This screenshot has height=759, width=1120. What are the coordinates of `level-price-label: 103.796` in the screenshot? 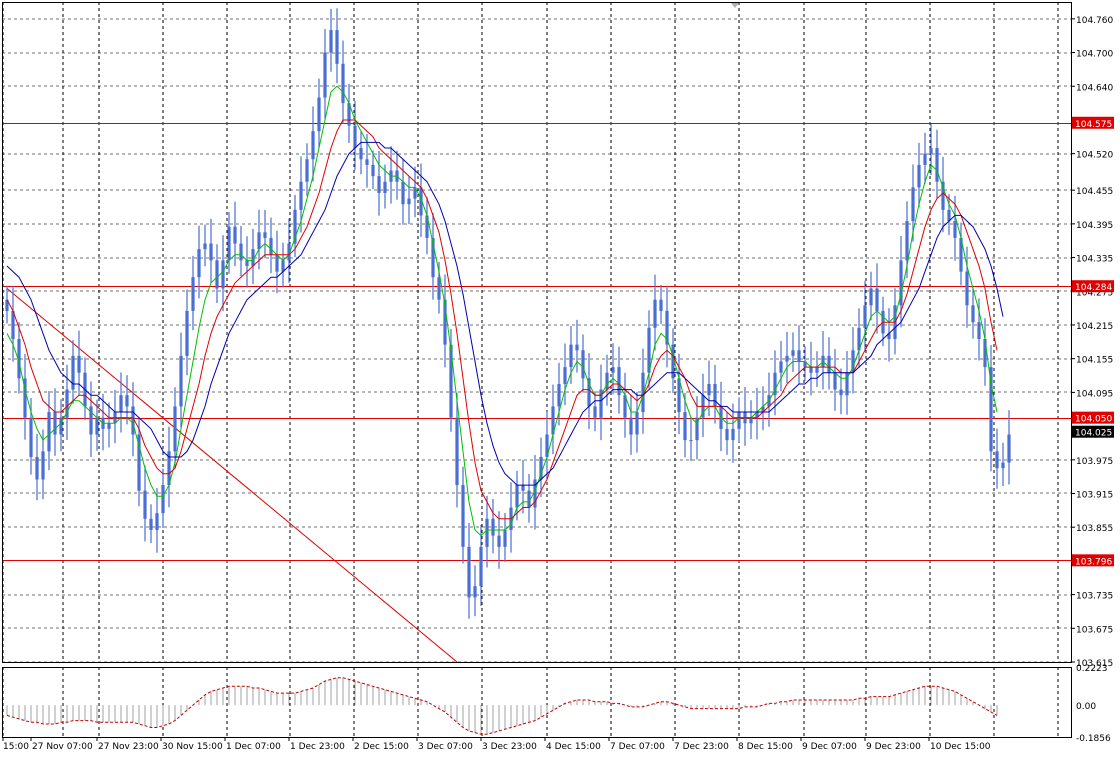 It's located at (1093, 562).